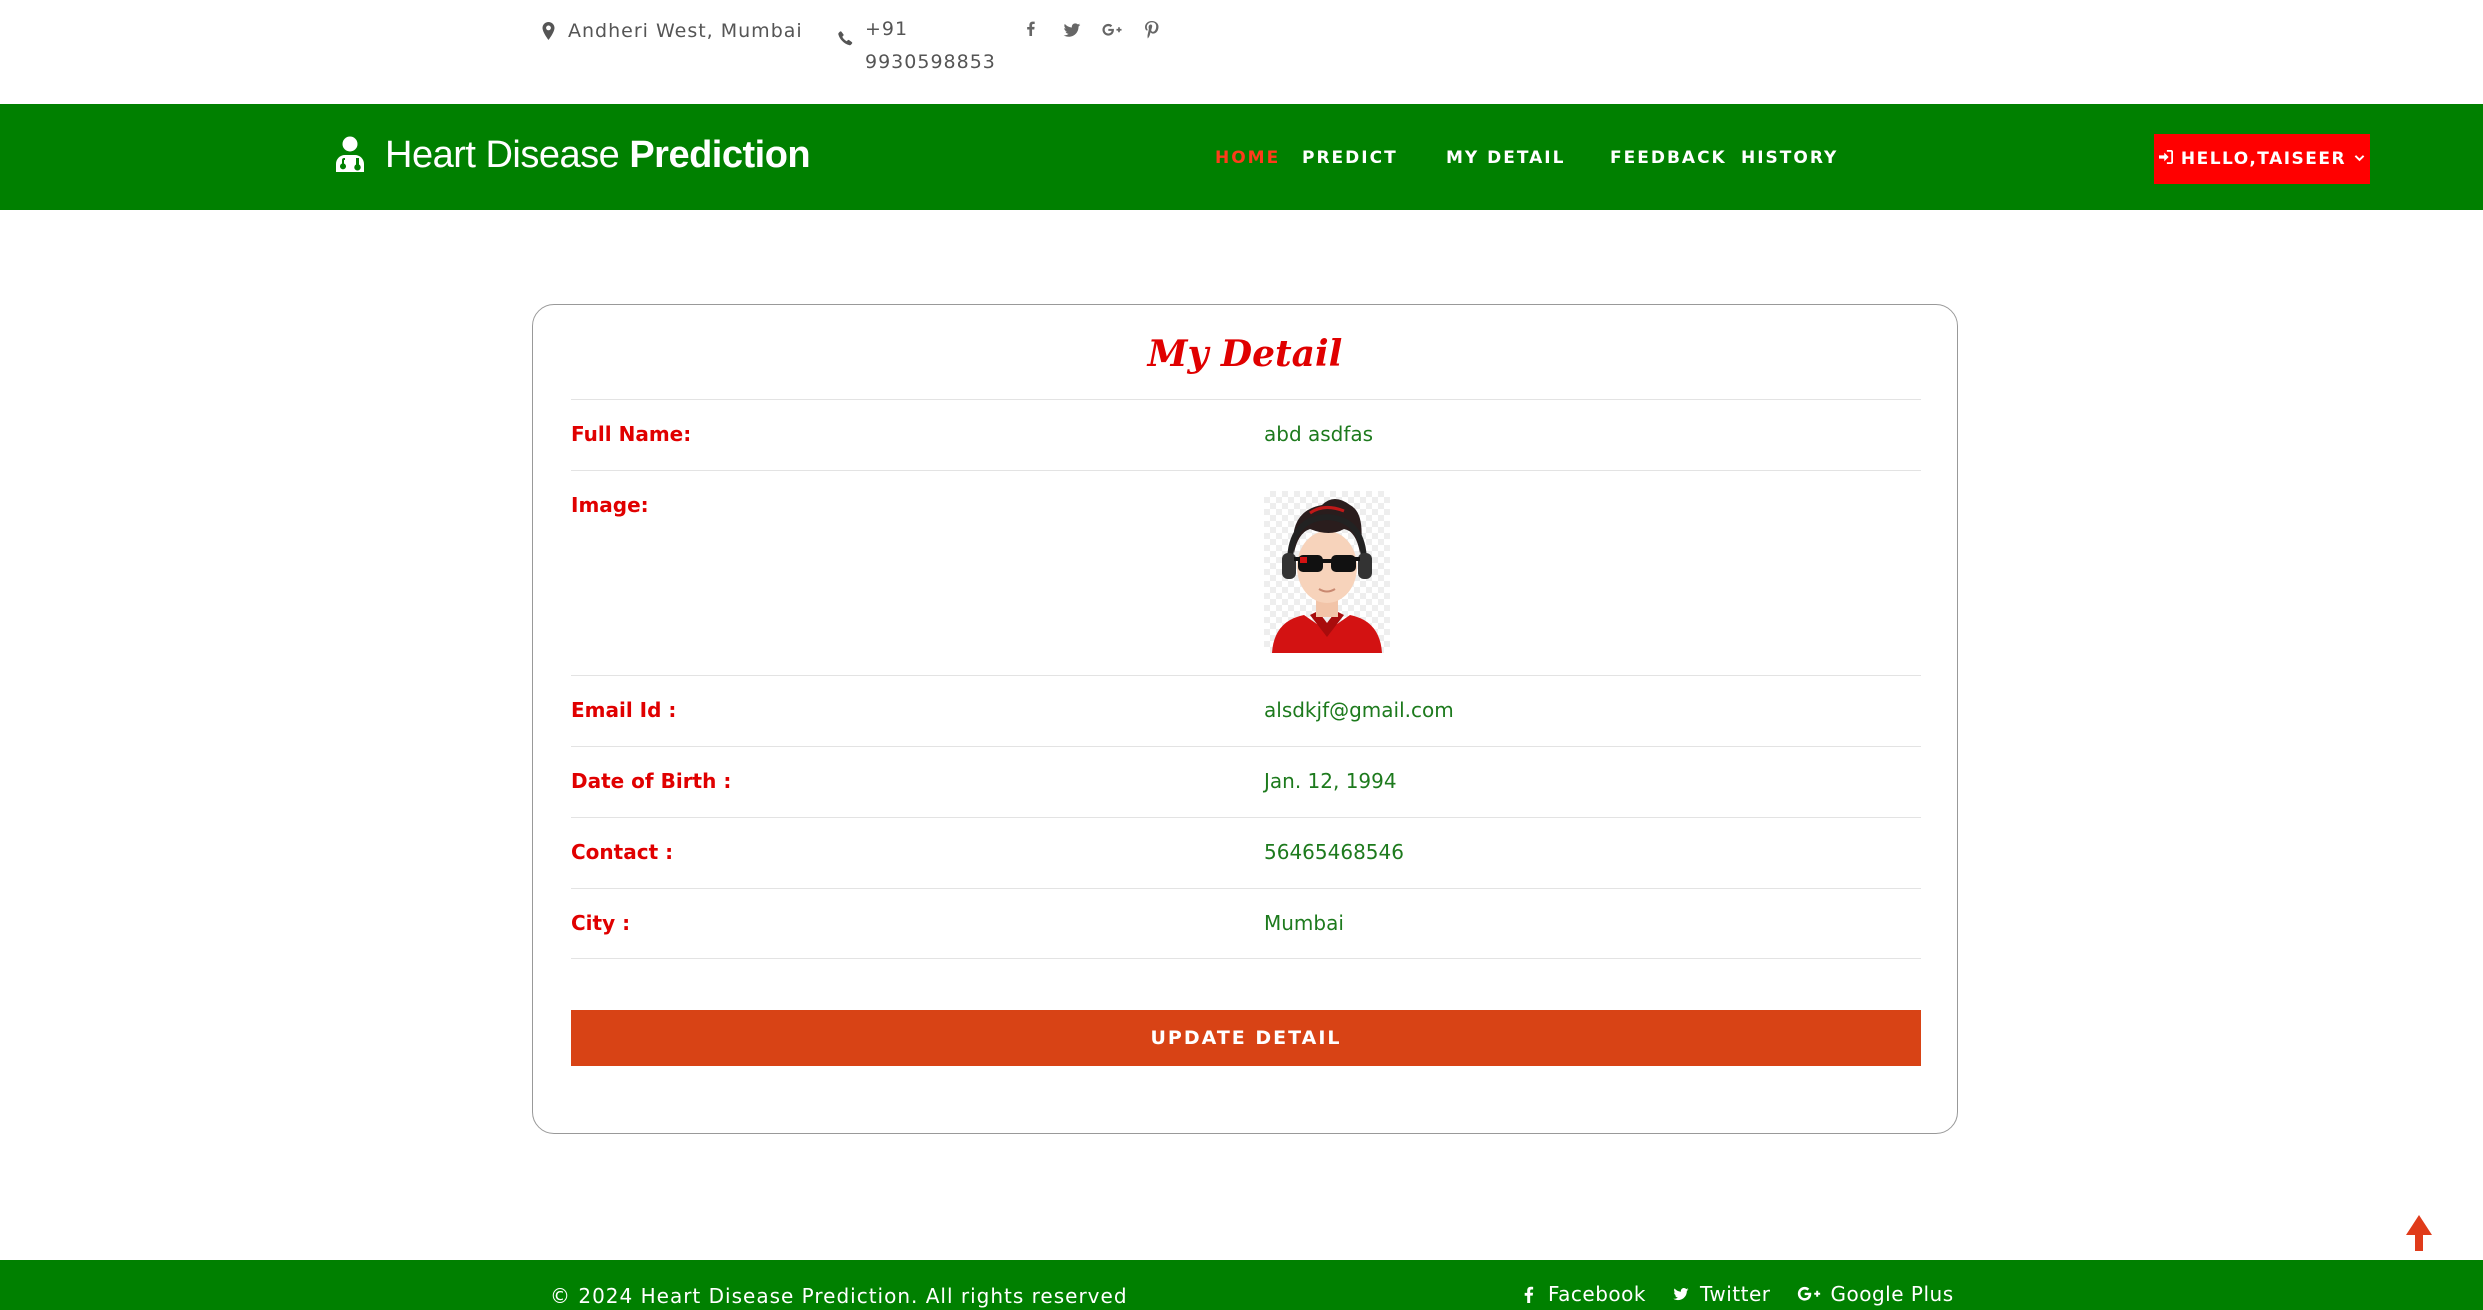  What do you see at coordinates (1246, 781) in the screenshot?
I see `detail-row-dob: Date of Birth : Jan. 12, 1994` at bounding box center [1246, 781].